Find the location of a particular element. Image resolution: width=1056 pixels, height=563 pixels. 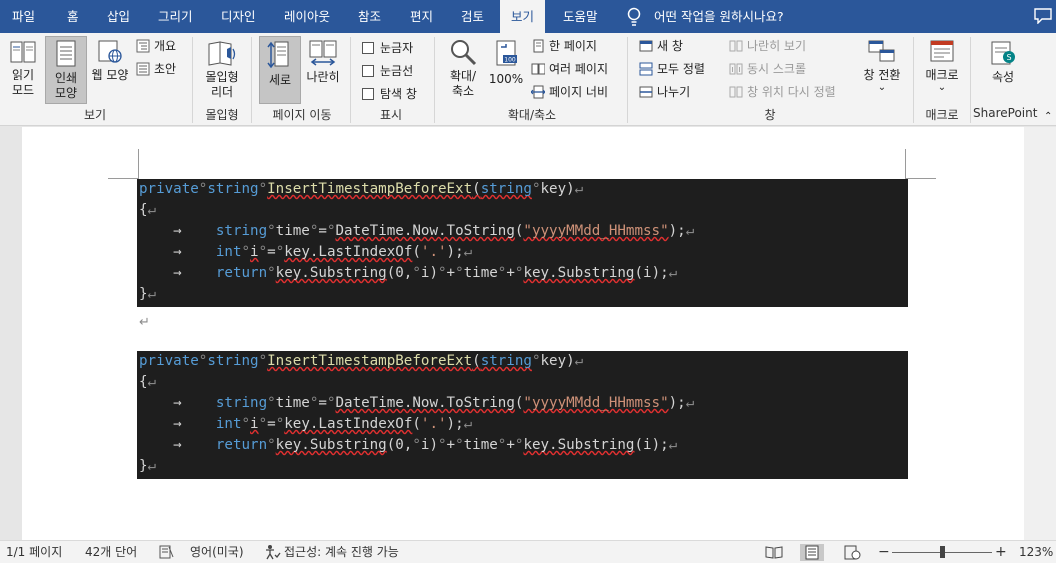

comments-icon is located at coordinates (1043, 16).